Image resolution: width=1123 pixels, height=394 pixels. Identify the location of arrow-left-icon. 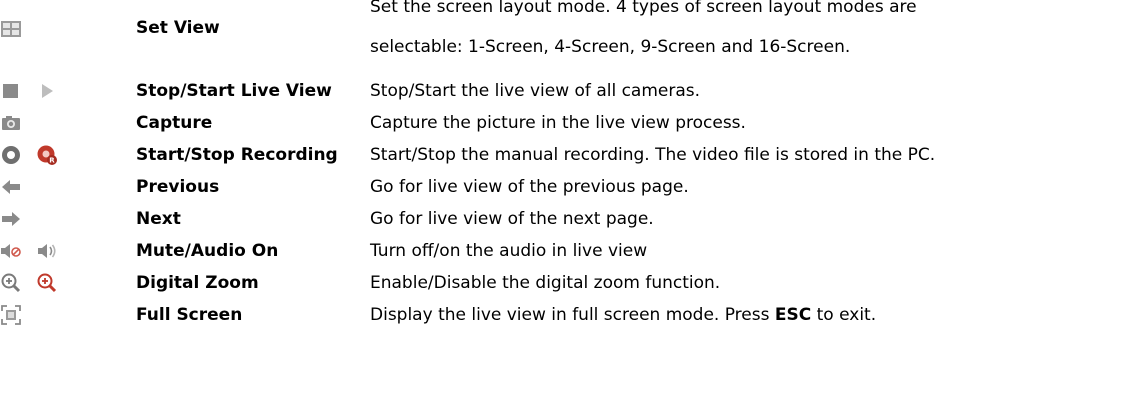
(11, 187).